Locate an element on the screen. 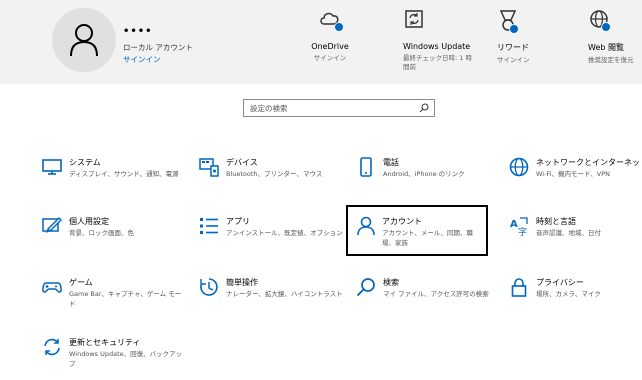 The height and width of the screenshot is (380, 642). category-devices: デバイス Bluetooth、プリンター、マウス is located at coordinates (274, 177).